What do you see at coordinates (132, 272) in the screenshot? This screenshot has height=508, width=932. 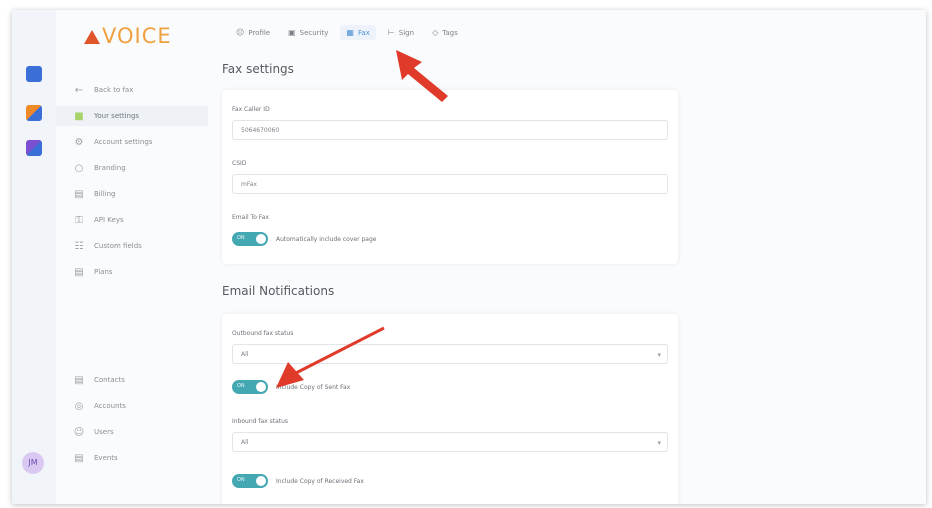 I see `sidebar-item-plans: ▤ Plans` at bounding box center [132, 272].